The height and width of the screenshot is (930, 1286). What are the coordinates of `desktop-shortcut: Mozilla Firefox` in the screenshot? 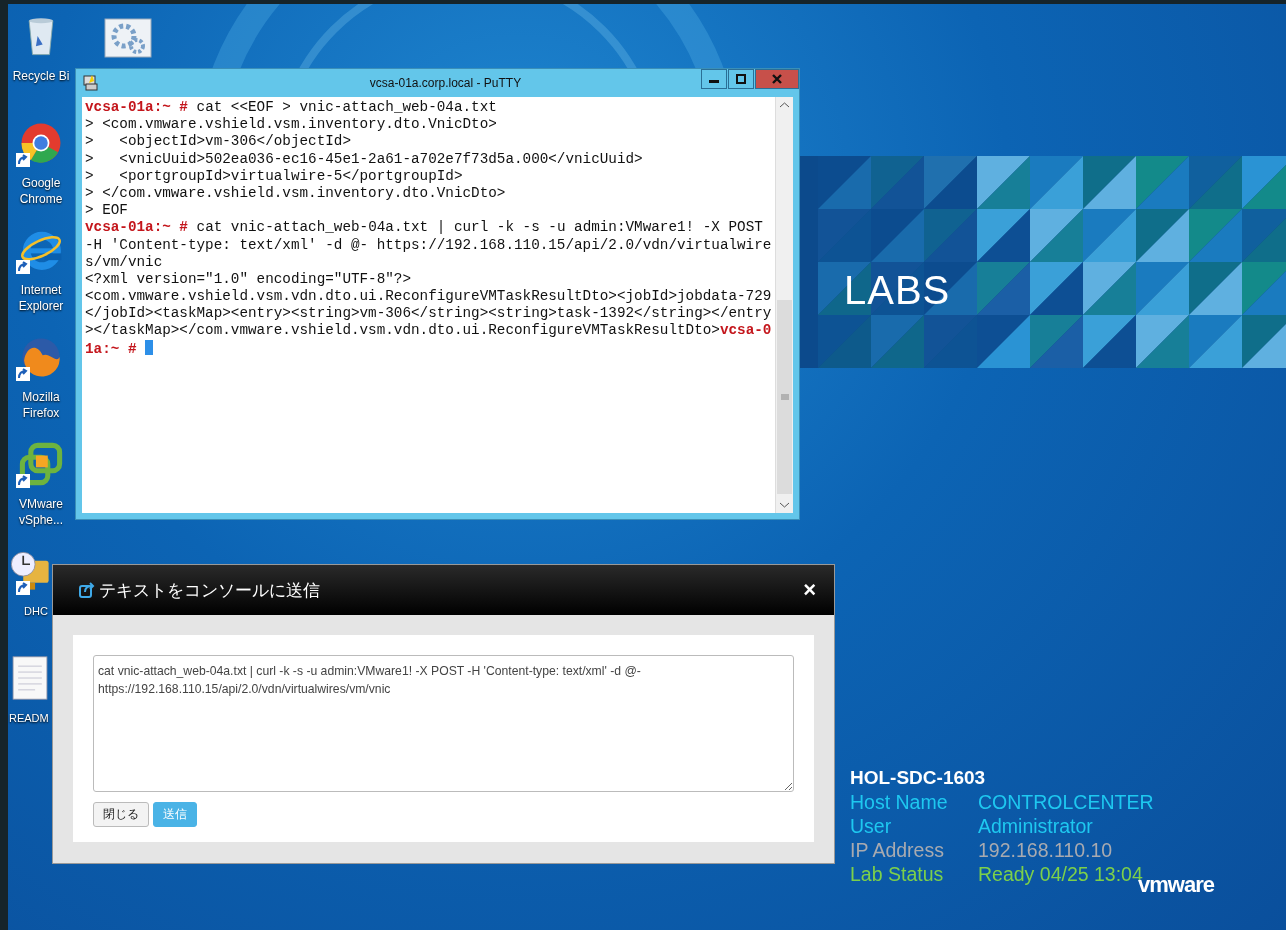 It's located at (41, 386).